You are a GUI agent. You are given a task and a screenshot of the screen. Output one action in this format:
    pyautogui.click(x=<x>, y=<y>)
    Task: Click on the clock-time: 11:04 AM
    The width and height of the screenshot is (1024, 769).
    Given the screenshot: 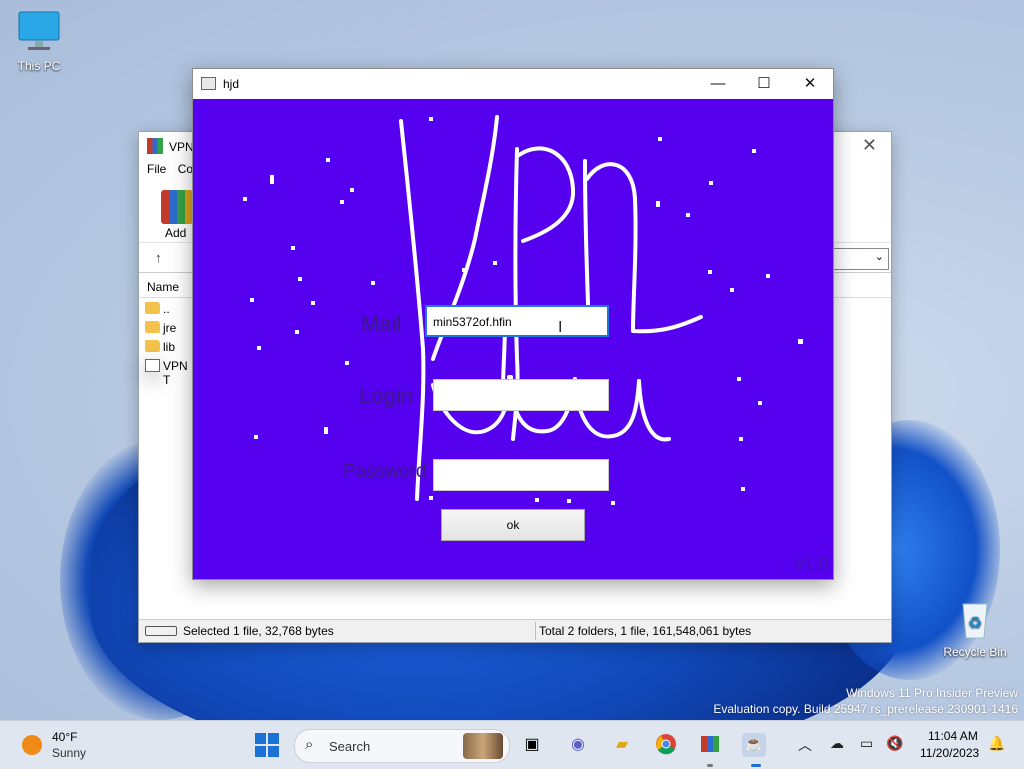 What is the action you would take?
    pyautogui.click(x=953, y=736)
    